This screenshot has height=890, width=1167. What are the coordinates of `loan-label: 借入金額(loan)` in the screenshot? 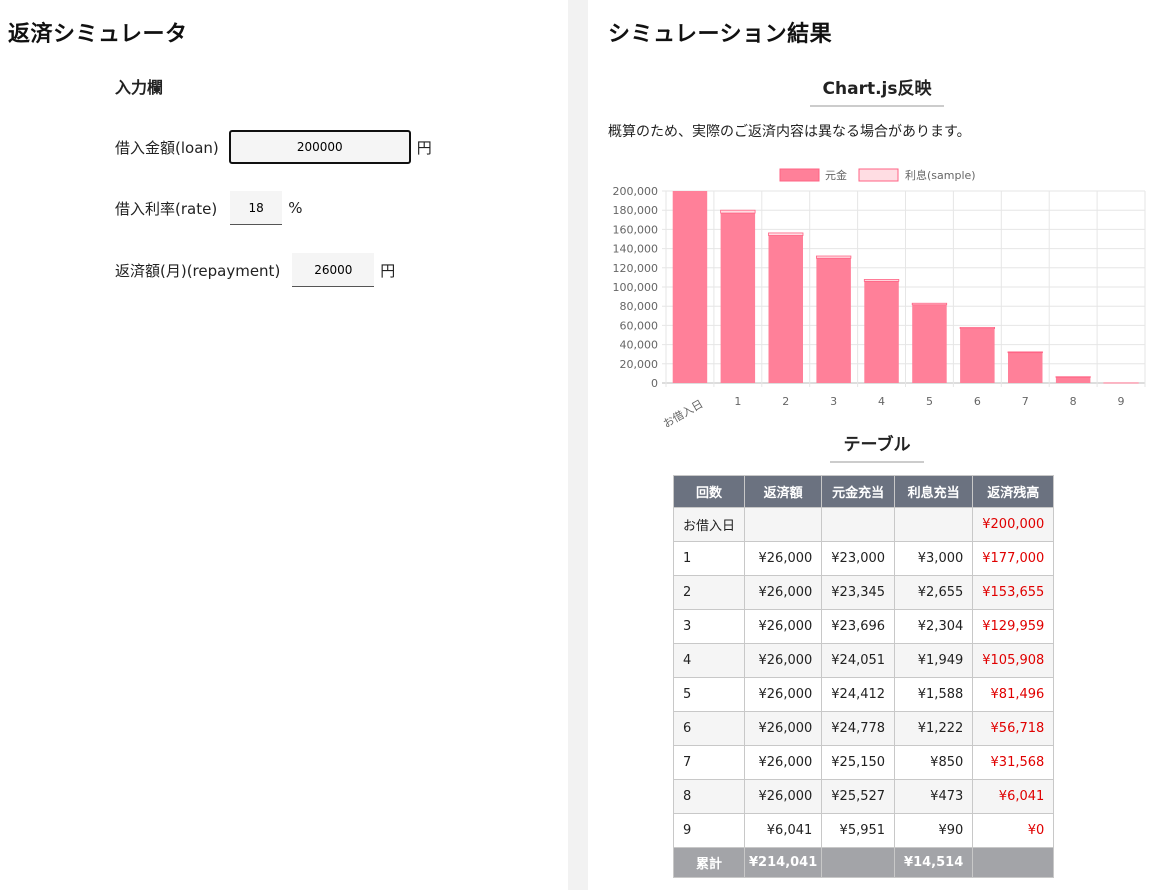 It's located at (167, 147).